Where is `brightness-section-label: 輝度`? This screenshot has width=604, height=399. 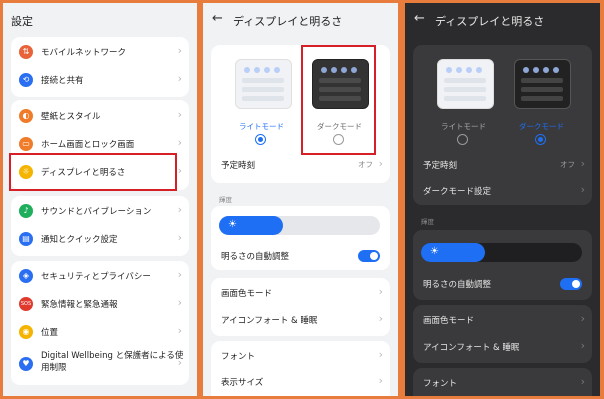
brightness-section-label: 輝度 is located at coordinates (225, 200).